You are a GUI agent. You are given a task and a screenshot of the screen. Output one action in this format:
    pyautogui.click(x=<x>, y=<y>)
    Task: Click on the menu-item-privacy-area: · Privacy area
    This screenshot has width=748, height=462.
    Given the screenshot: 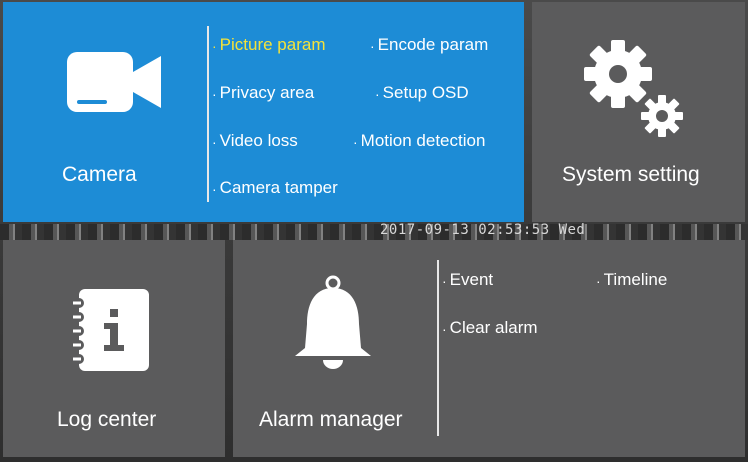 What is the action you would take?
    pyautogui.click(x=263, y=93)
    